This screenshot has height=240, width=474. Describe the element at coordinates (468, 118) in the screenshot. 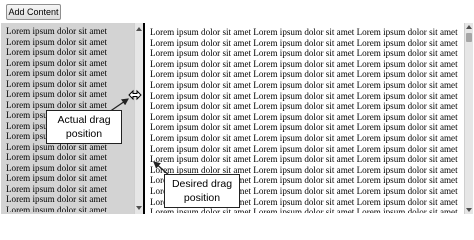

I see `right-scrollbar` at that location.